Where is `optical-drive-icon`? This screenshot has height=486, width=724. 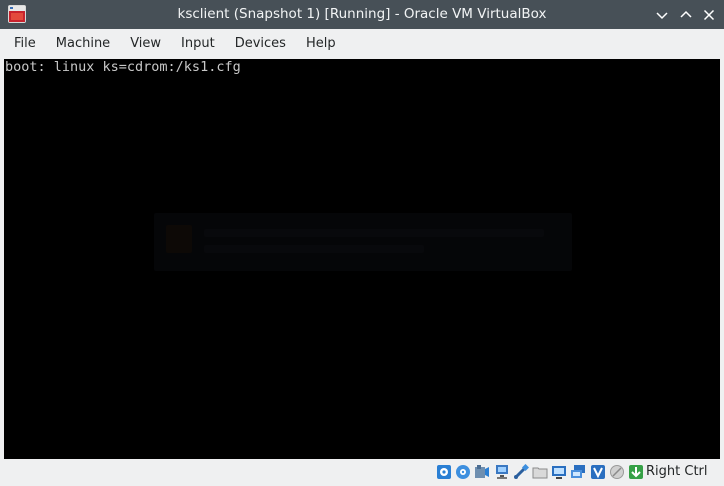 optical-drive-icon is located at coordinates (463, 472).